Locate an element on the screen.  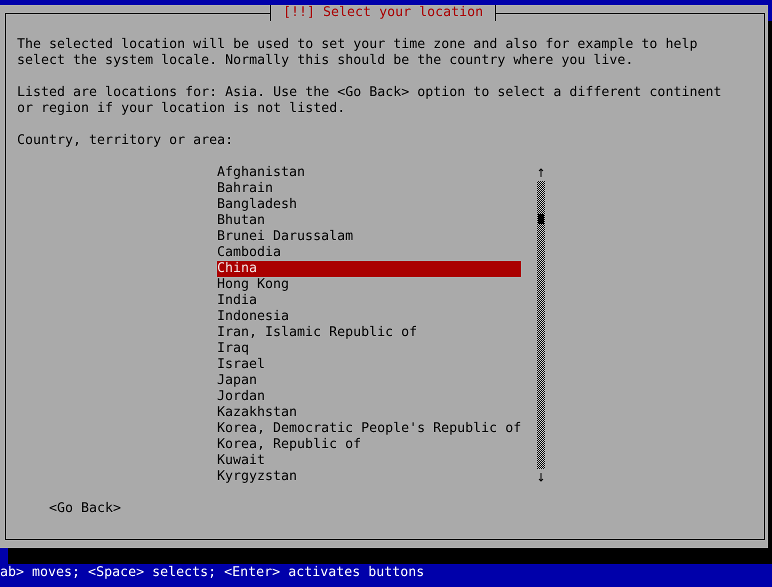
country-item: Kuwait is located at coordinates (369, 461).